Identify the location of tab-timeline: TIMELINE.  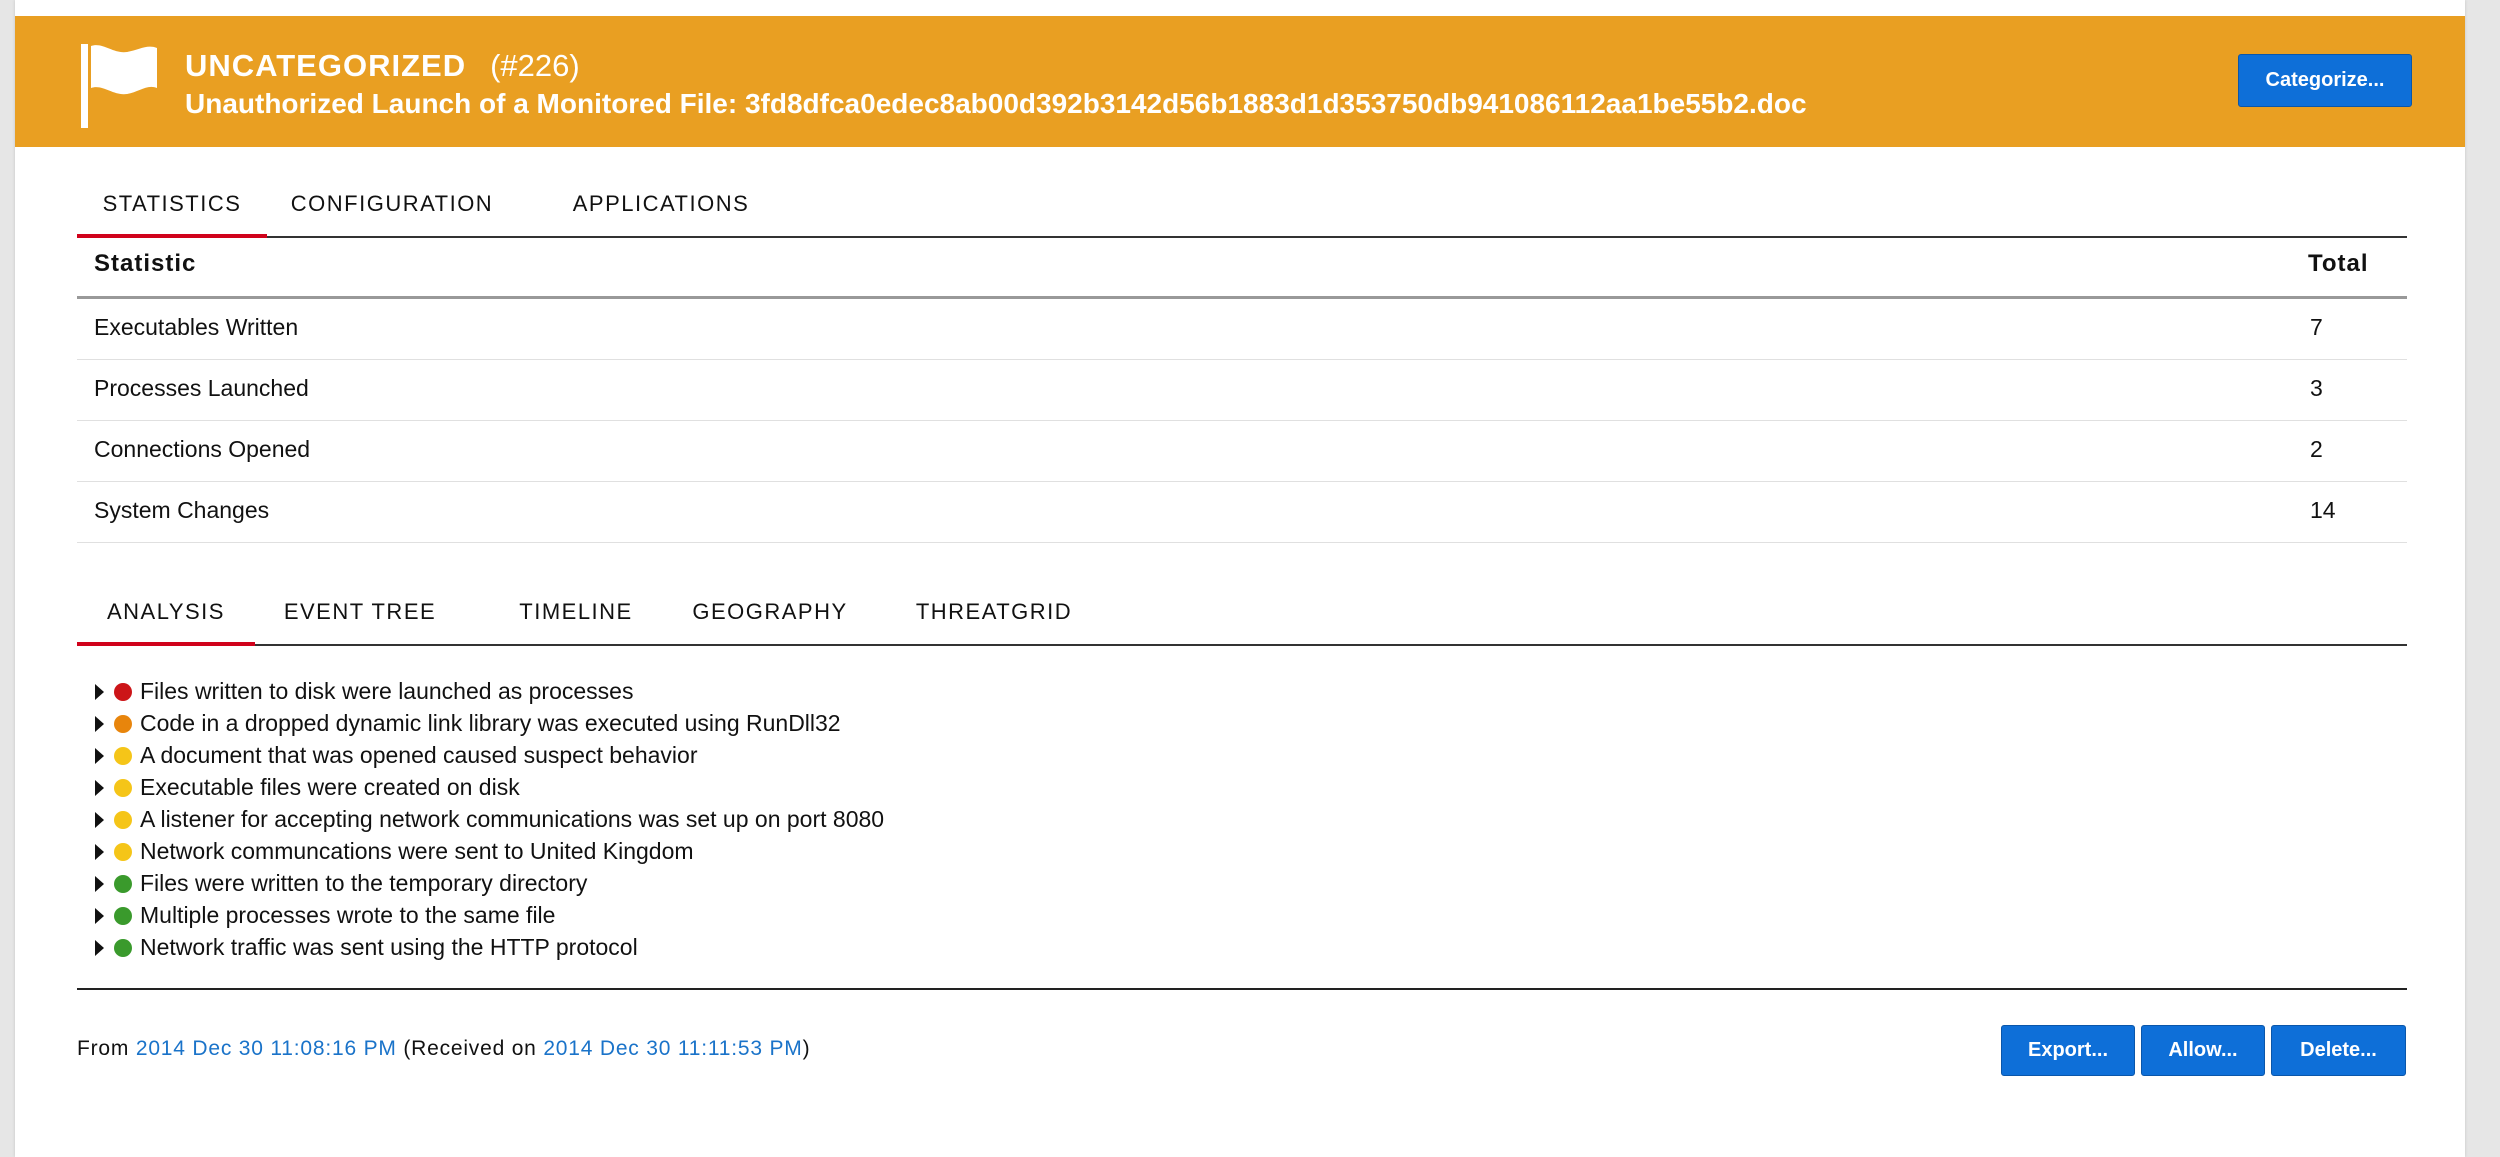
(576, 612).